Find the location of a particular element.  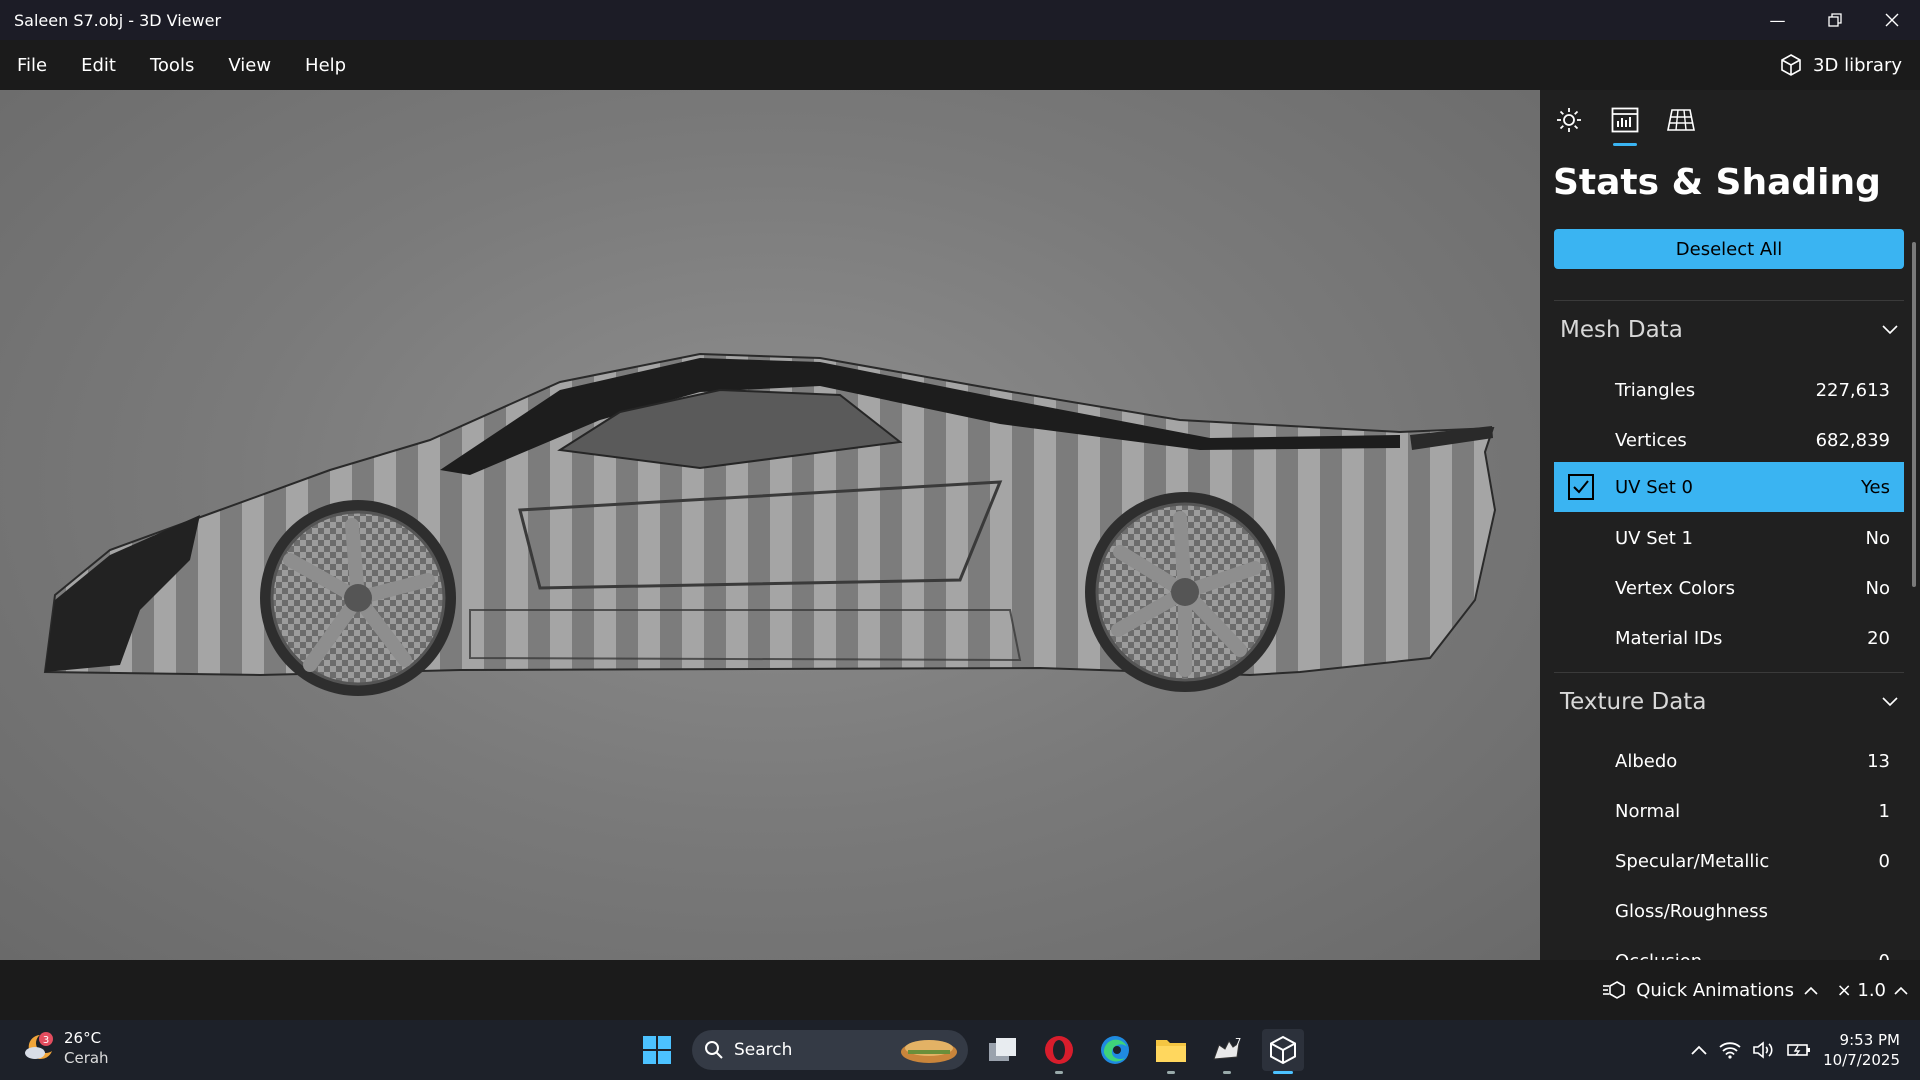

window-title: Saleen S7.obj - 3D Viewer is located at coordinates (118, 20).